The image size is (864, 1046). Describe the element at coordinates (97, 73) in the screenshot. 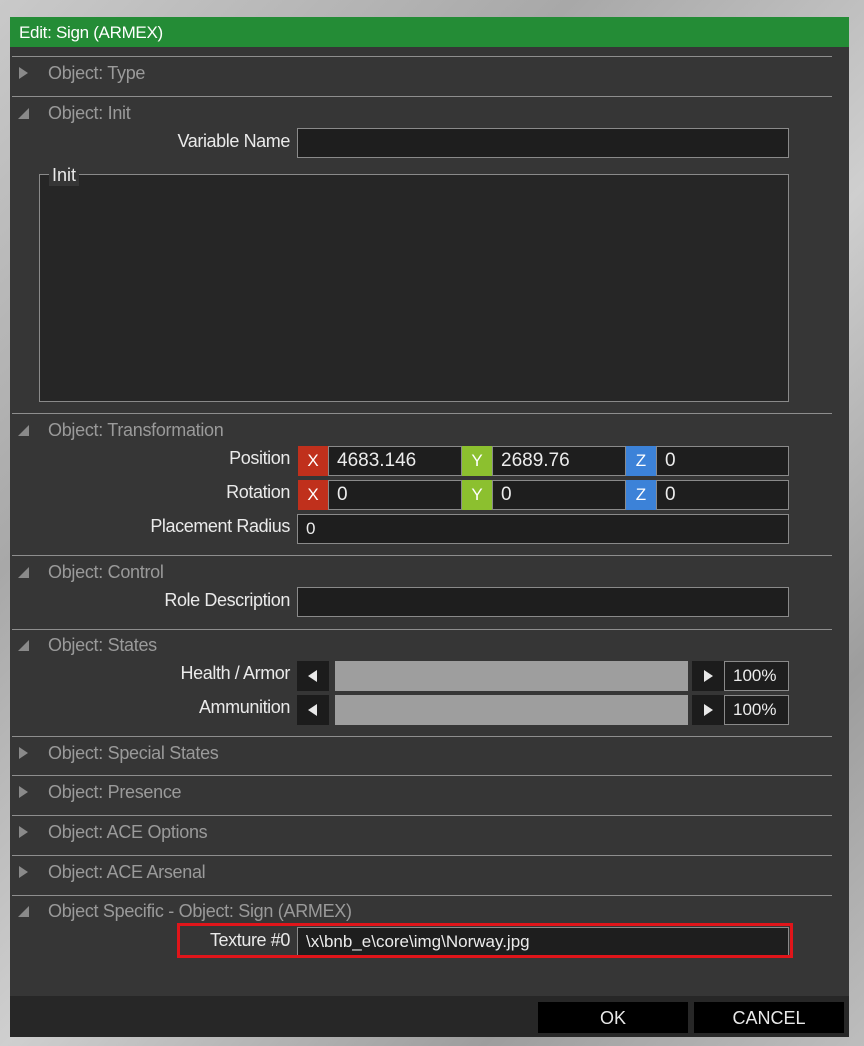

I see `section-title: Object: Type` at that location.